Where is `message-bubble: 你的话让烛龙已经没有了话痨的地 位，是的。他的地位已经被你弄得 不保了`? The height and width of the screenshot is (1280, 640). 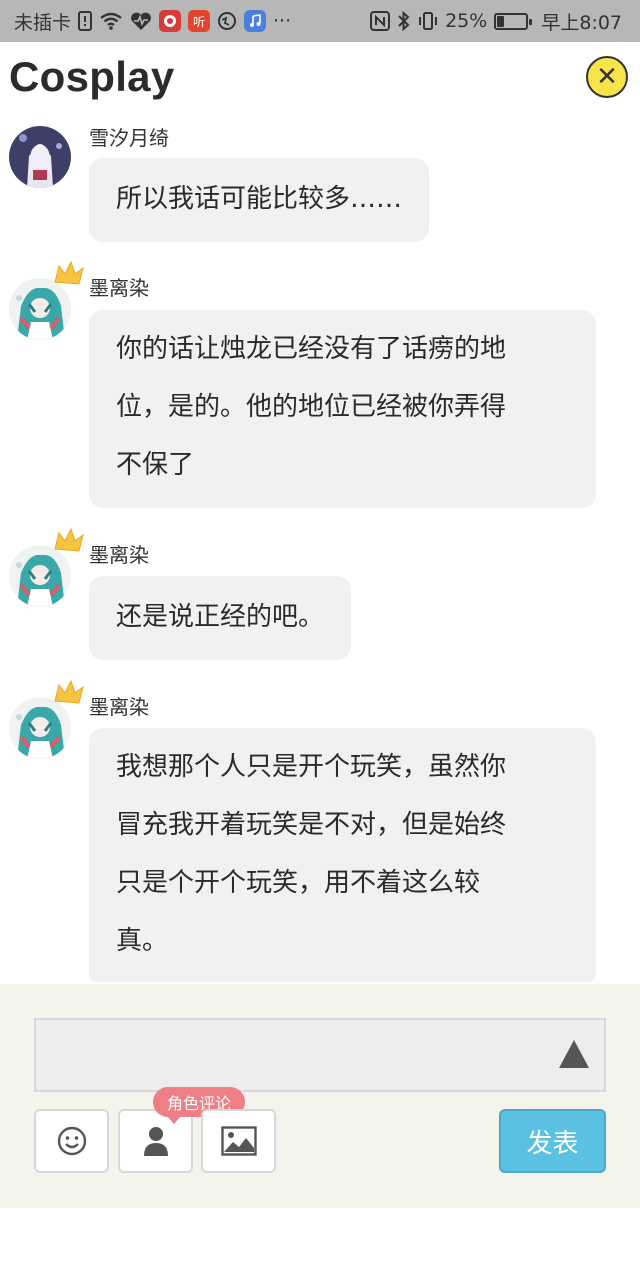 message-bubble: 你的话让烛龙已经没有了话痨的地 位，是的。他的地位已经被你弄得 不保了 is located at coordinates (342, 409).